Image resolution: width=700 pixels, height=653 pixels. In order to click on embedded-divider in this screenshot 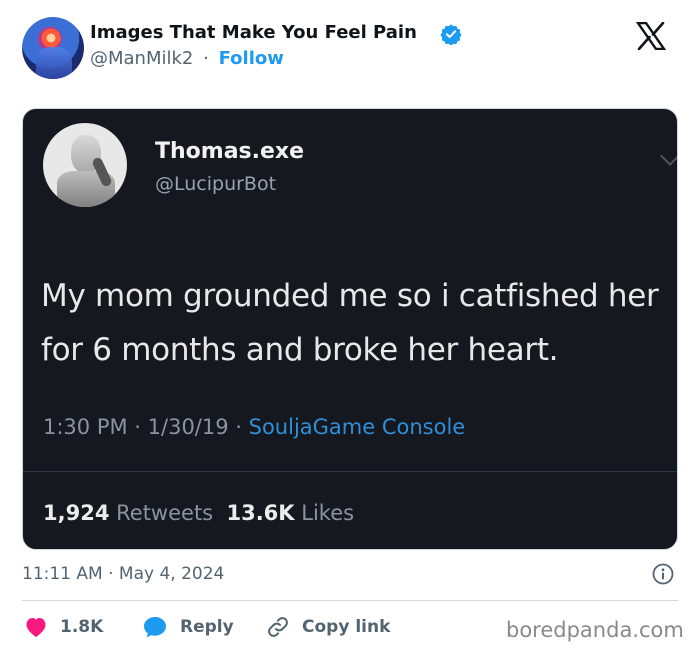, I will do `click(350, 471)`.